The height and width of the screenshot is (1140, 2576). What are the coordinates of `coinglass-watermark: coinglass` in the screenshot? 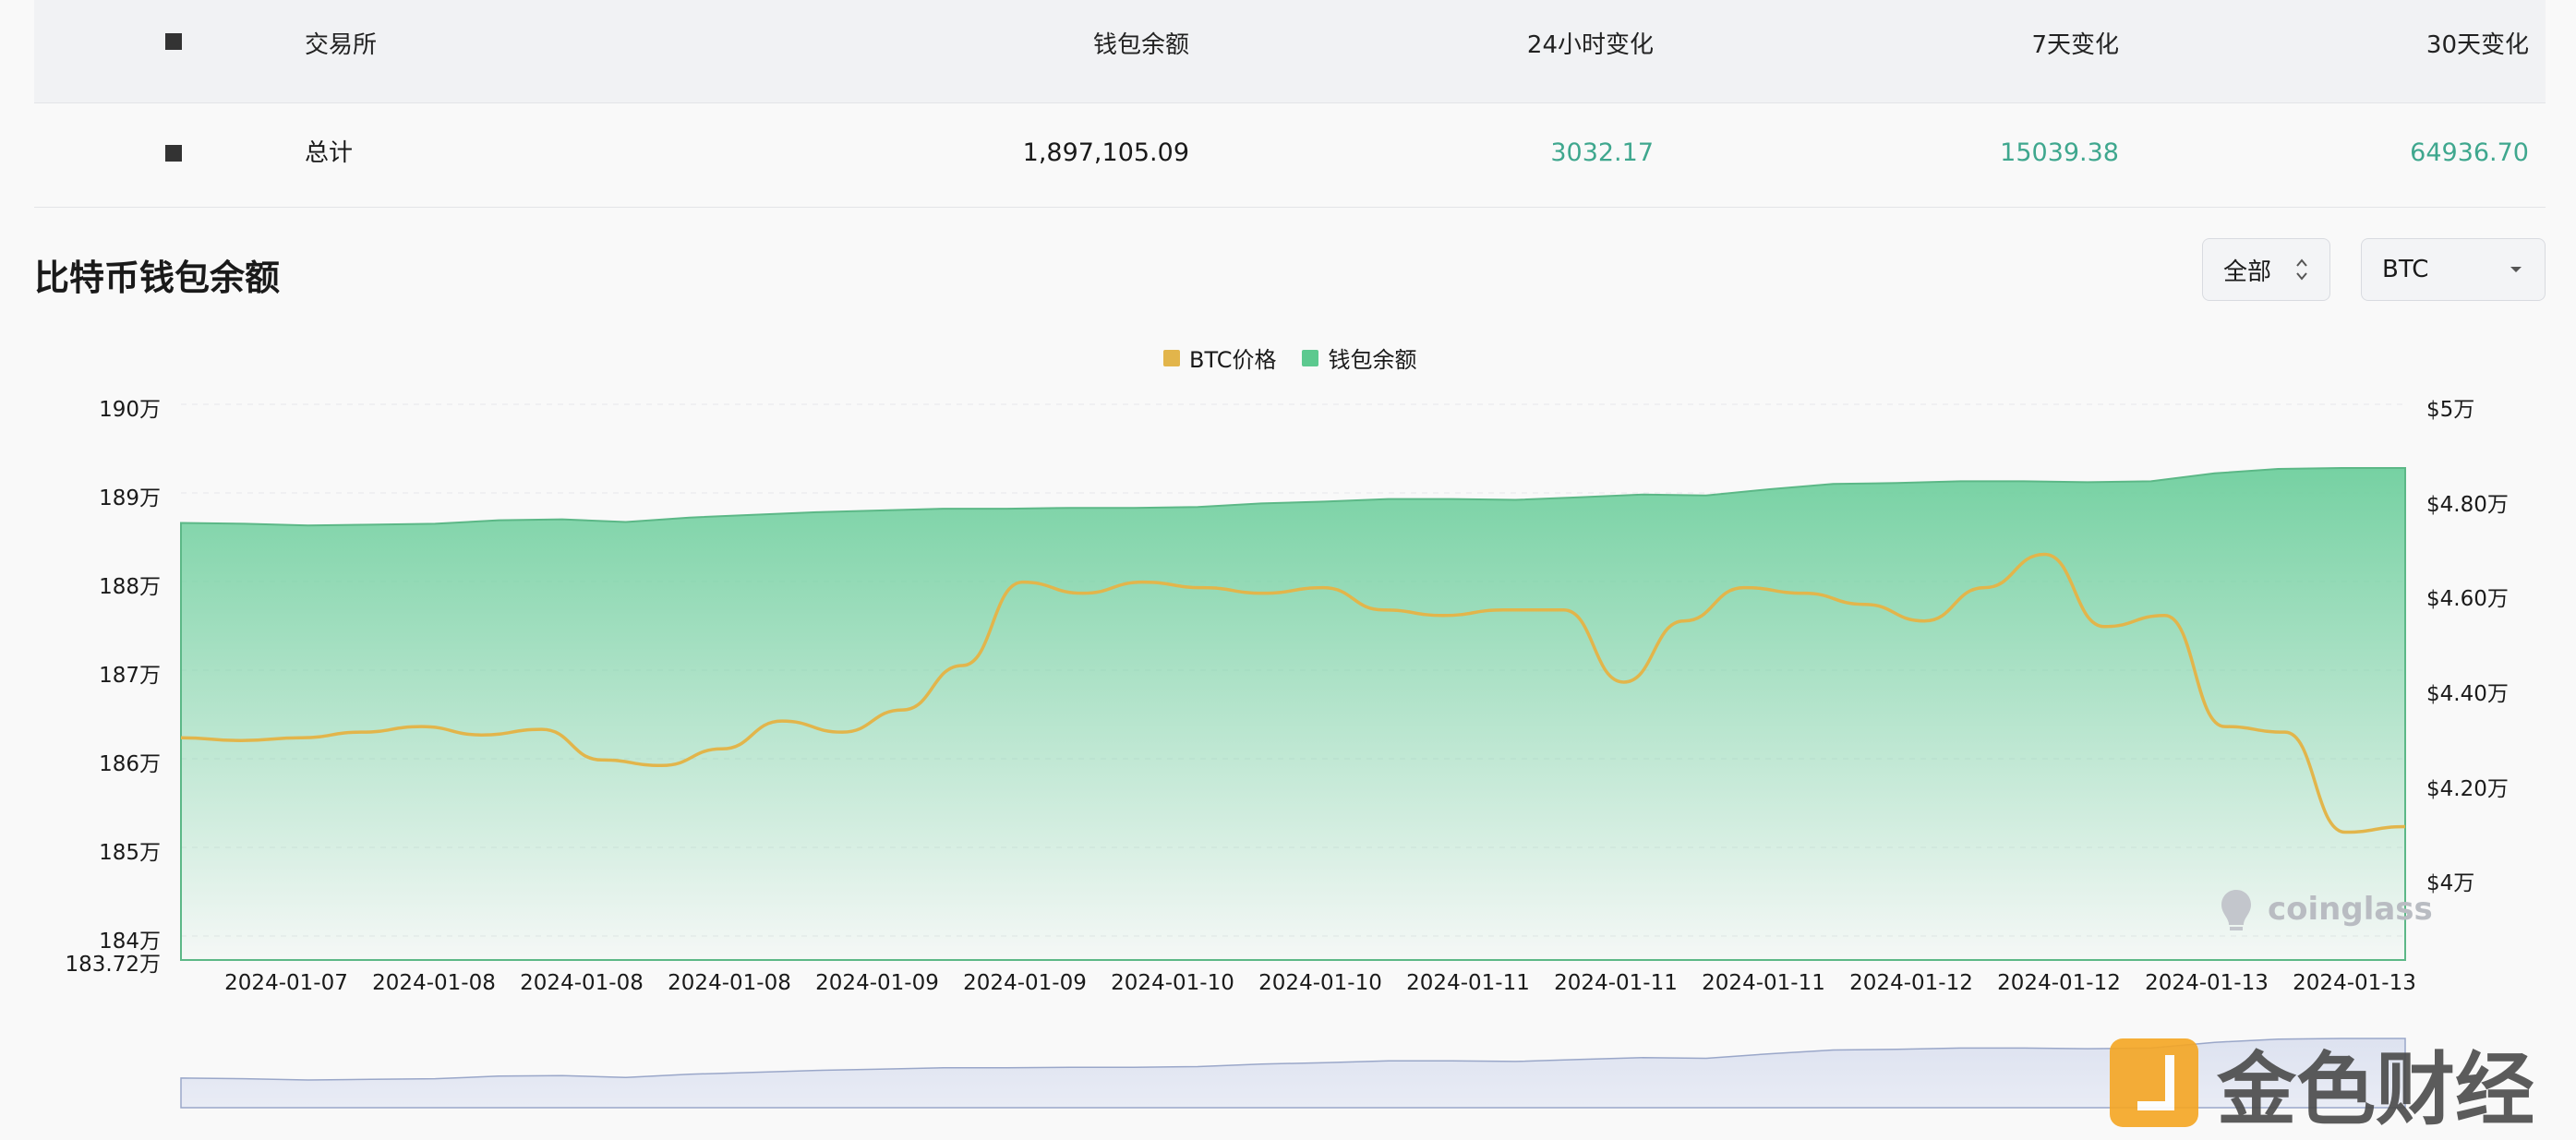 It's located at (2324, 909).